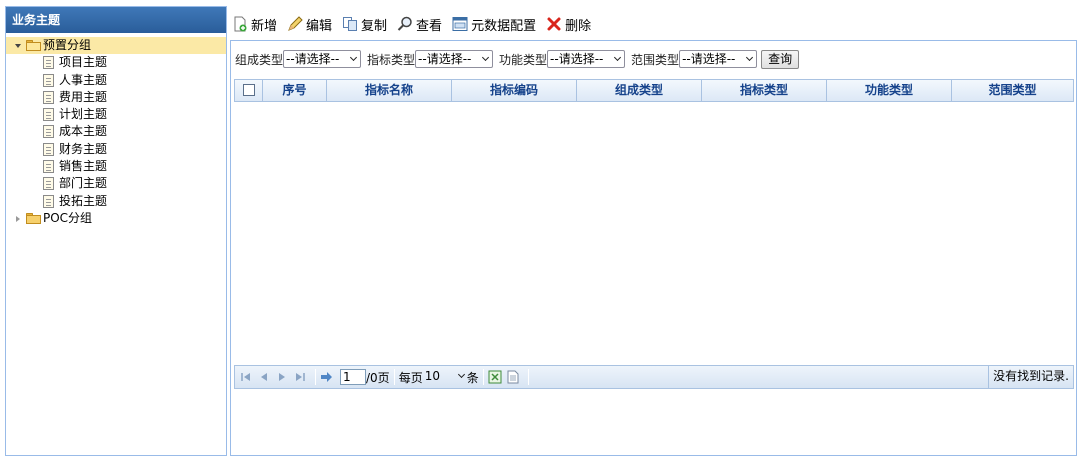 The image size is (1080, 459). I want to click on folder-open-icon, so click(33, 45).